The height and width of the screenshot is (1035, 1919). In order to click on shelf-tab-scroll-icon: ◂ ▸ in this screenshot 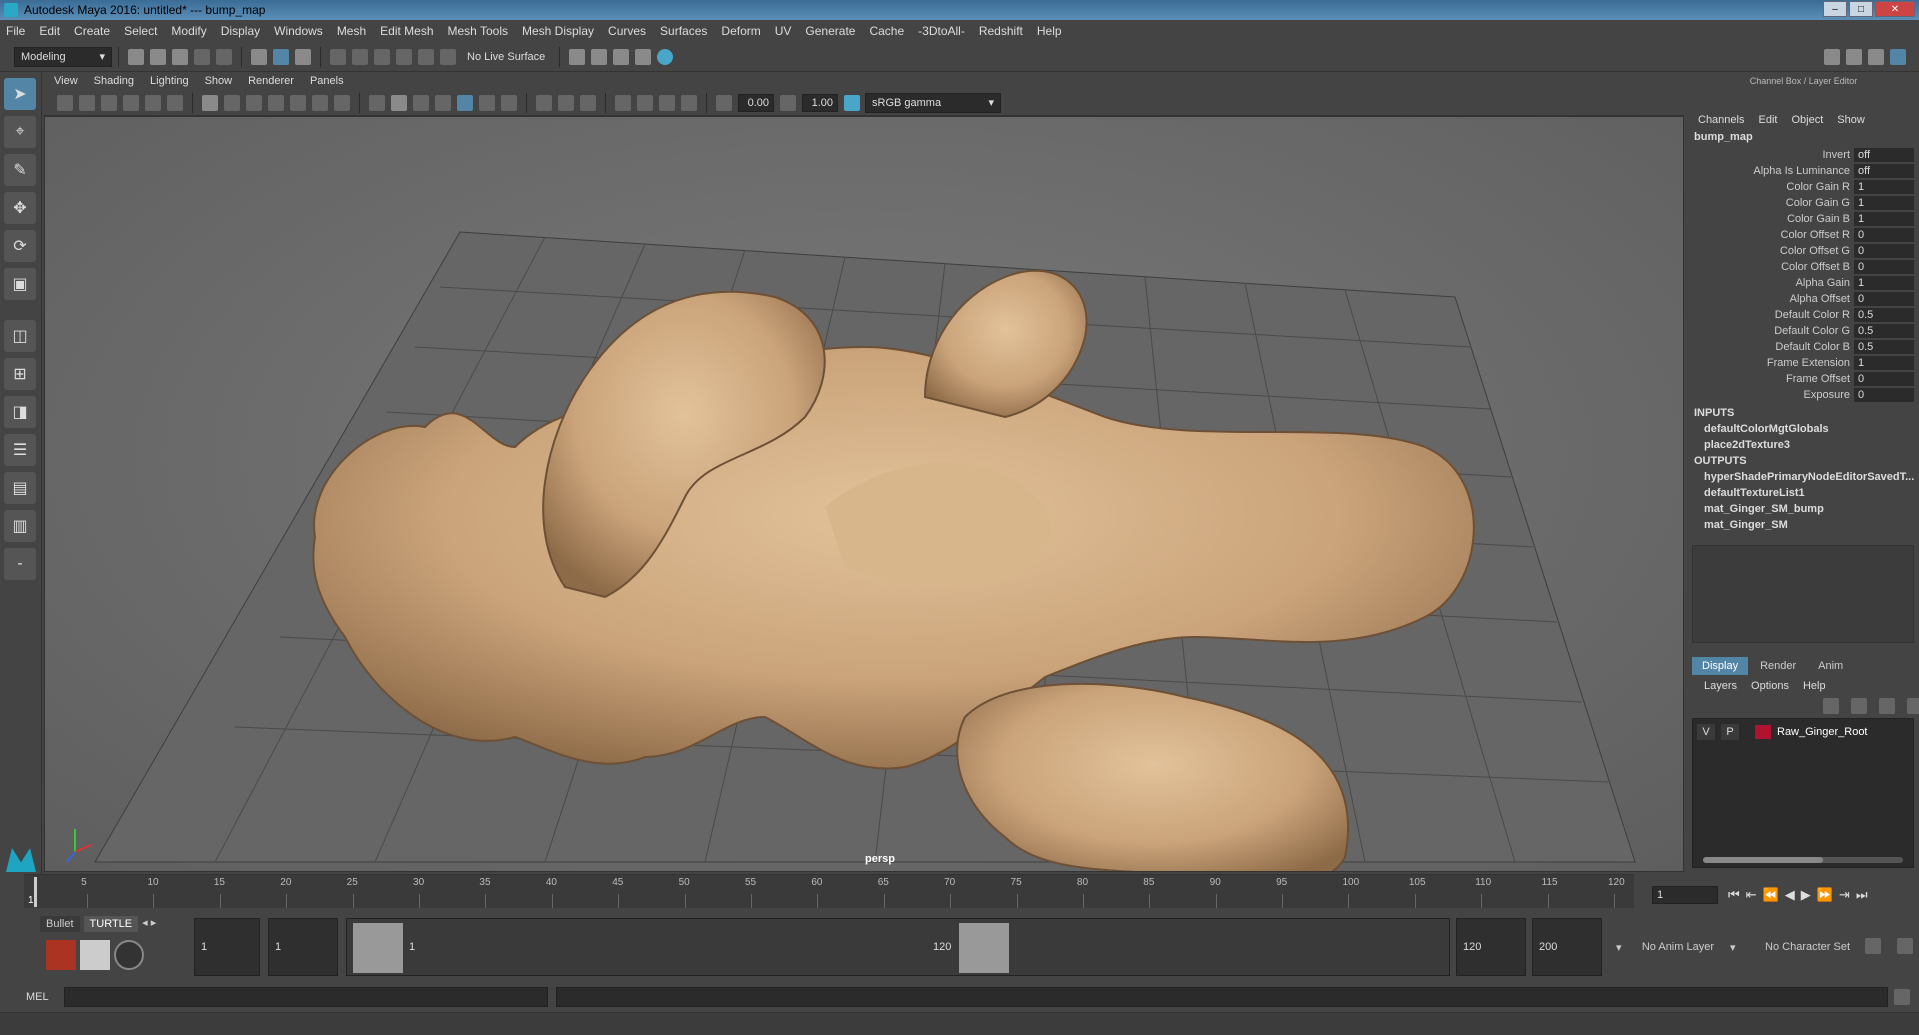, I will do `click(149, 924)`.